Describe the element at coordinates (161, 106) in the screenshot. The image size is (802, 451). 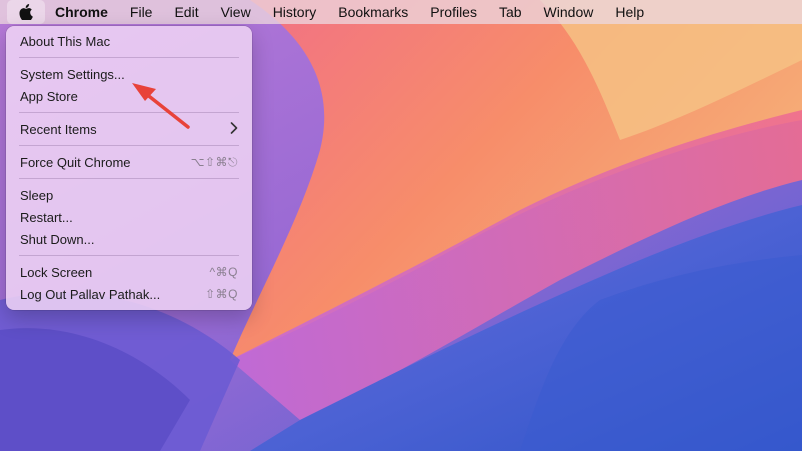
I see `annotation-arrow-icon` at that location.